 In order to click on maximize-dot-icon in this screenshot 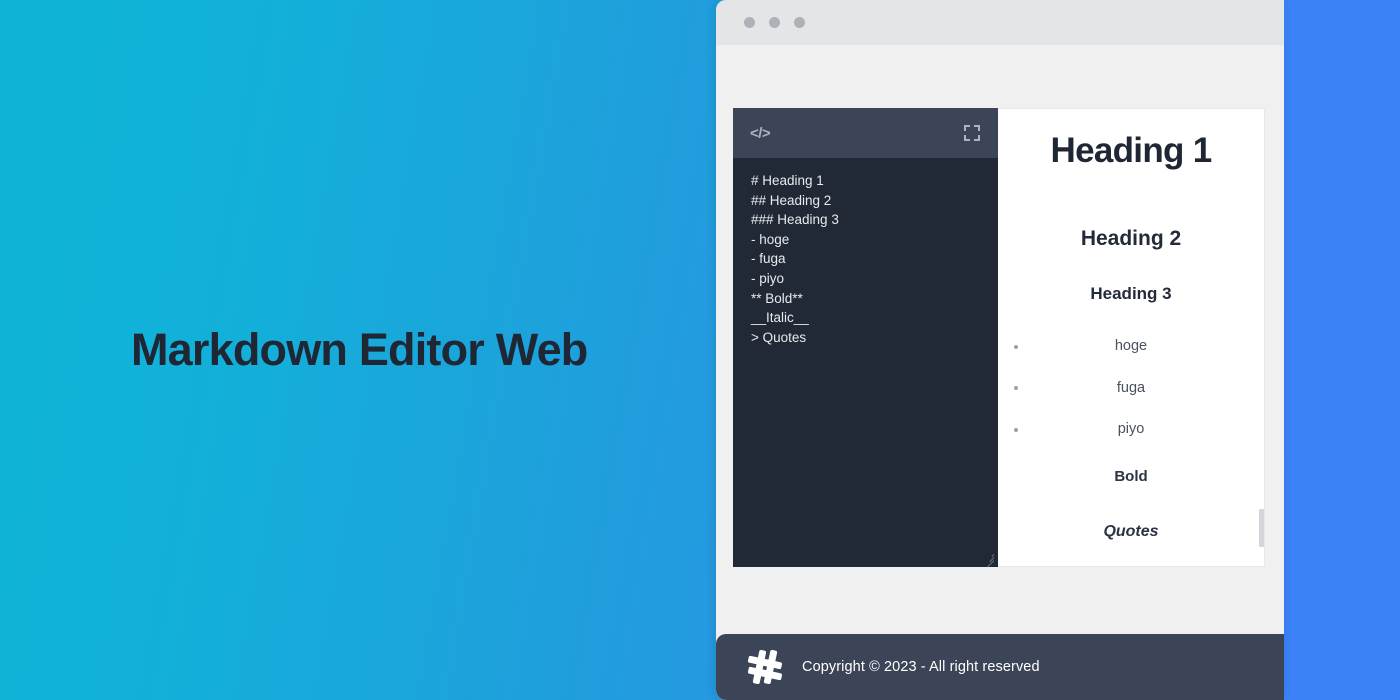, I will do `click(799, 22)`.